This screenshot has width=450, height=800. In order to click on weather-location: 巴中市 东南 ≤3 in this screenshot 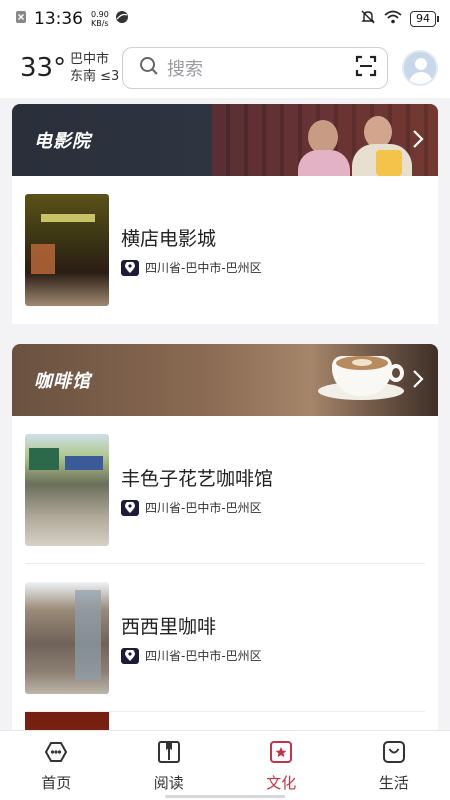, I will do `click(96, 68)`.